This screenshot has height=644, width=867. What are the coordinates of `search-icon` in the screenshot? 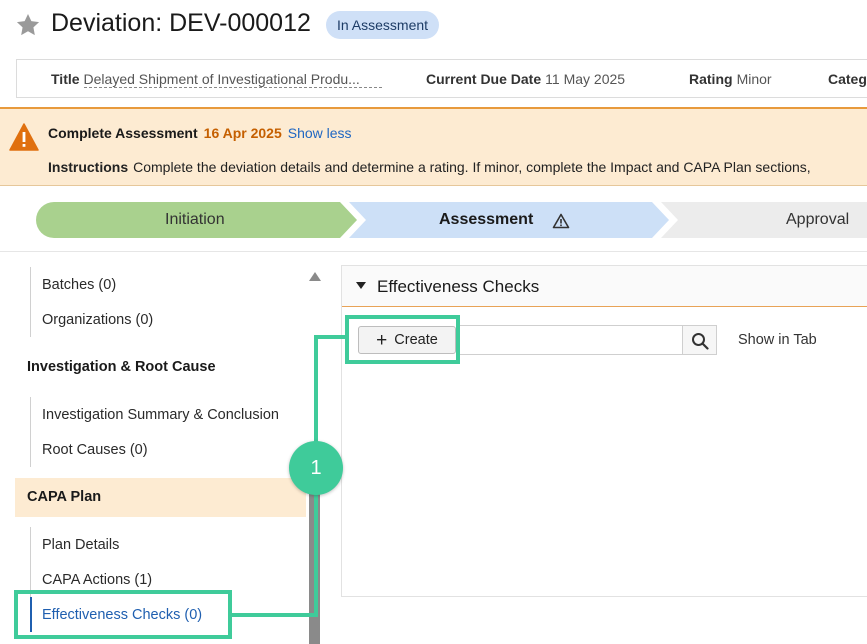 It's located at (700, 341).